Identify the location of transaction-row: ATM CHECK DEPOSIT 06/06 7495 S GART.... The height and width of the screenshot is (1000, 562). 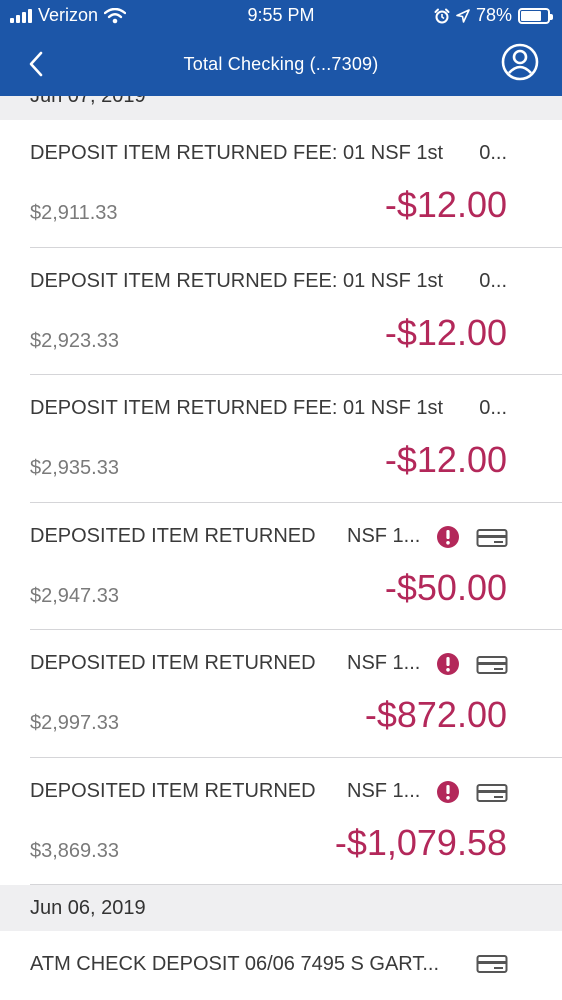
(296, 965).